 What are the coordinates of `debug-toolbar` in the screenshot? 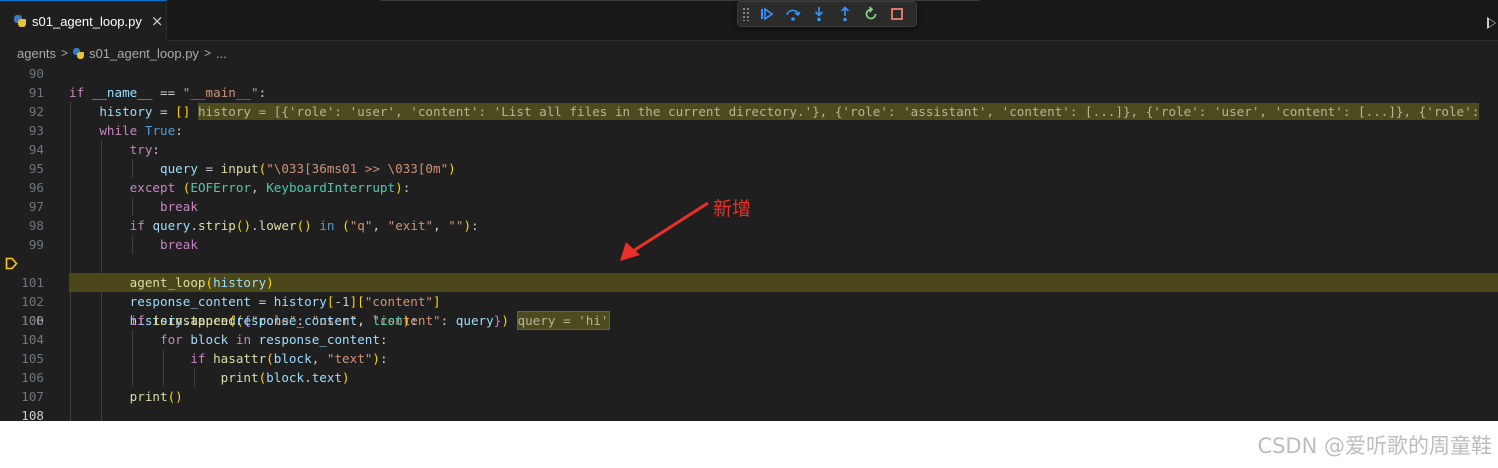 It's located at (827, 14).